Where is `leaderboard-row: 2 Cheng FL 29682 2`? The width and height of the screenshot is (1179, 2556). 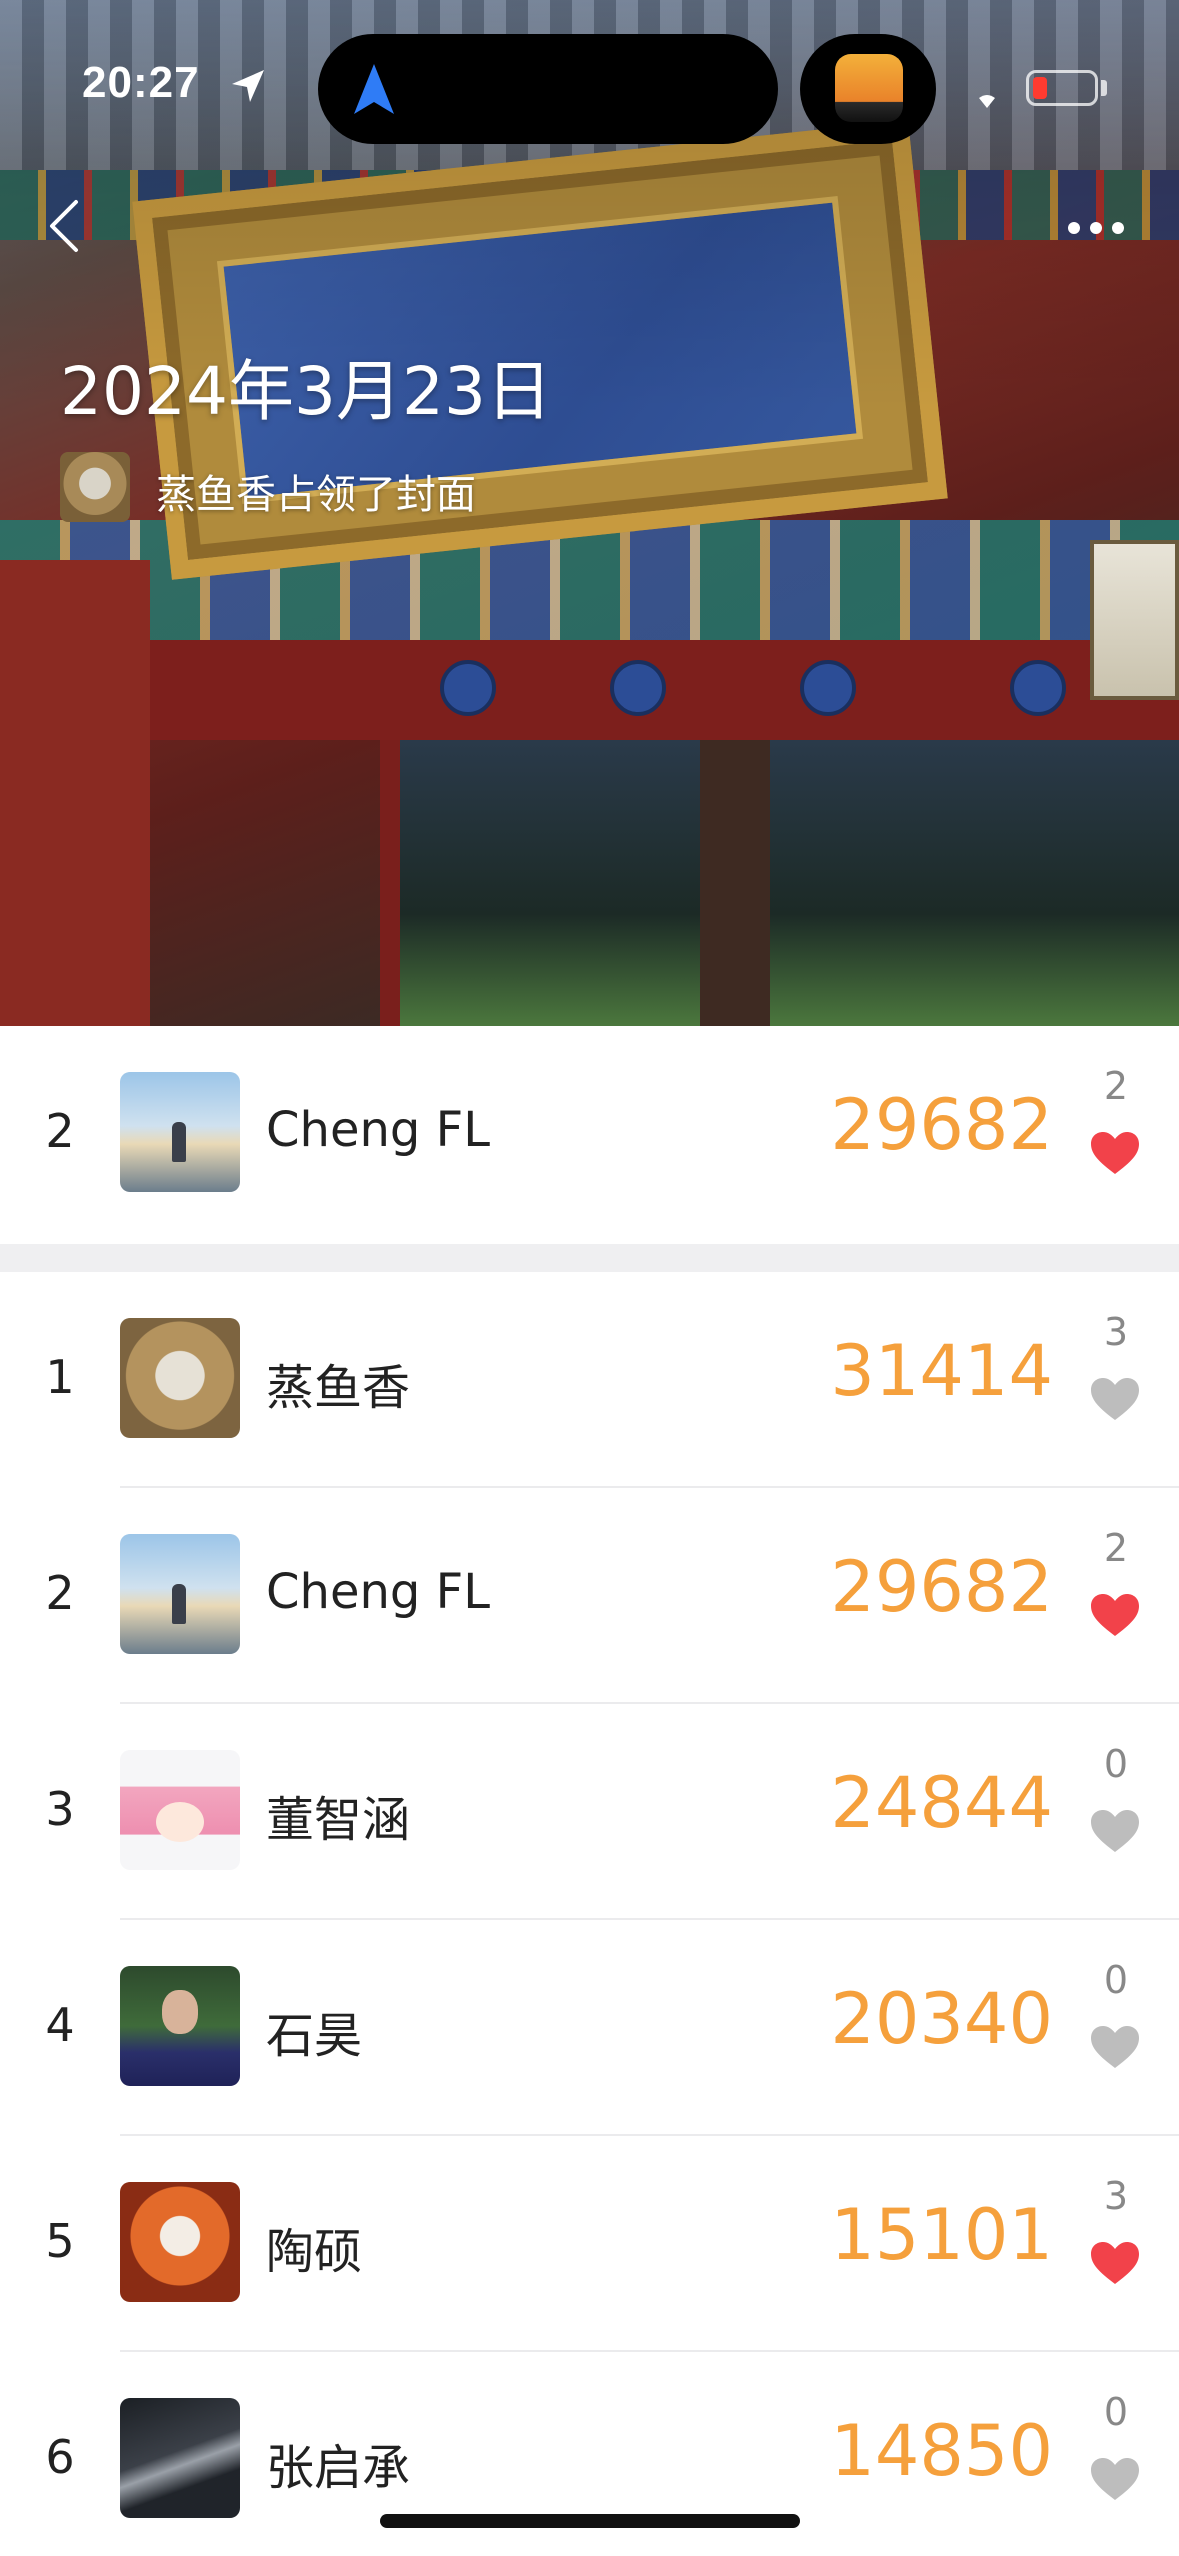
leaderboard-row: 2 Cheng FL 29682 2 is located at coordinates (589, 1596).